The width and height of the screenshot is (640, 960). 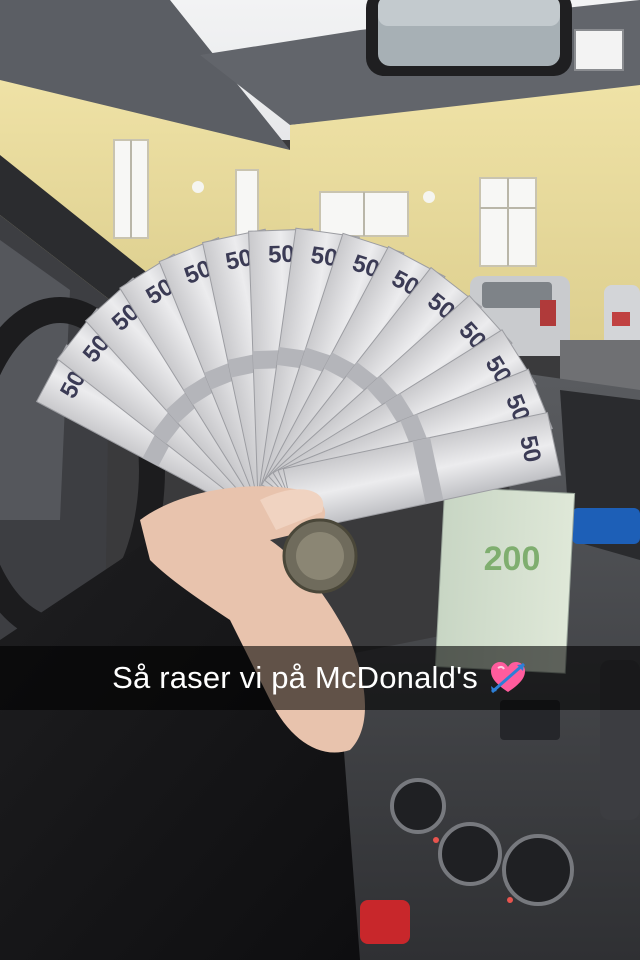 What do you see at coordinates (469, 38) in the screenshot?
I see `rearview-mirror` at bounding box center [469, 38].